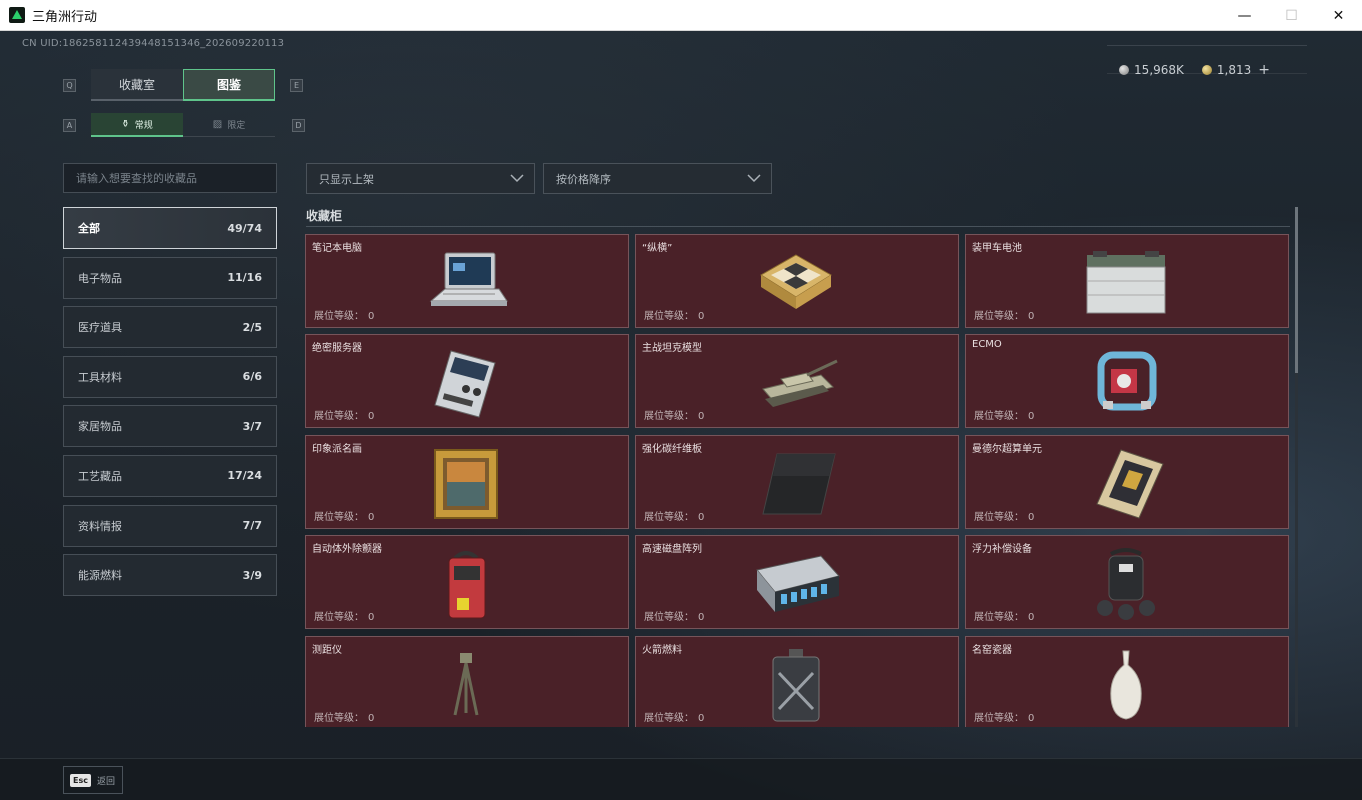 Image resolution: width=1362 pixels, height=800 pixels. I want to click on category-count: 6/6, so click(252, 377).